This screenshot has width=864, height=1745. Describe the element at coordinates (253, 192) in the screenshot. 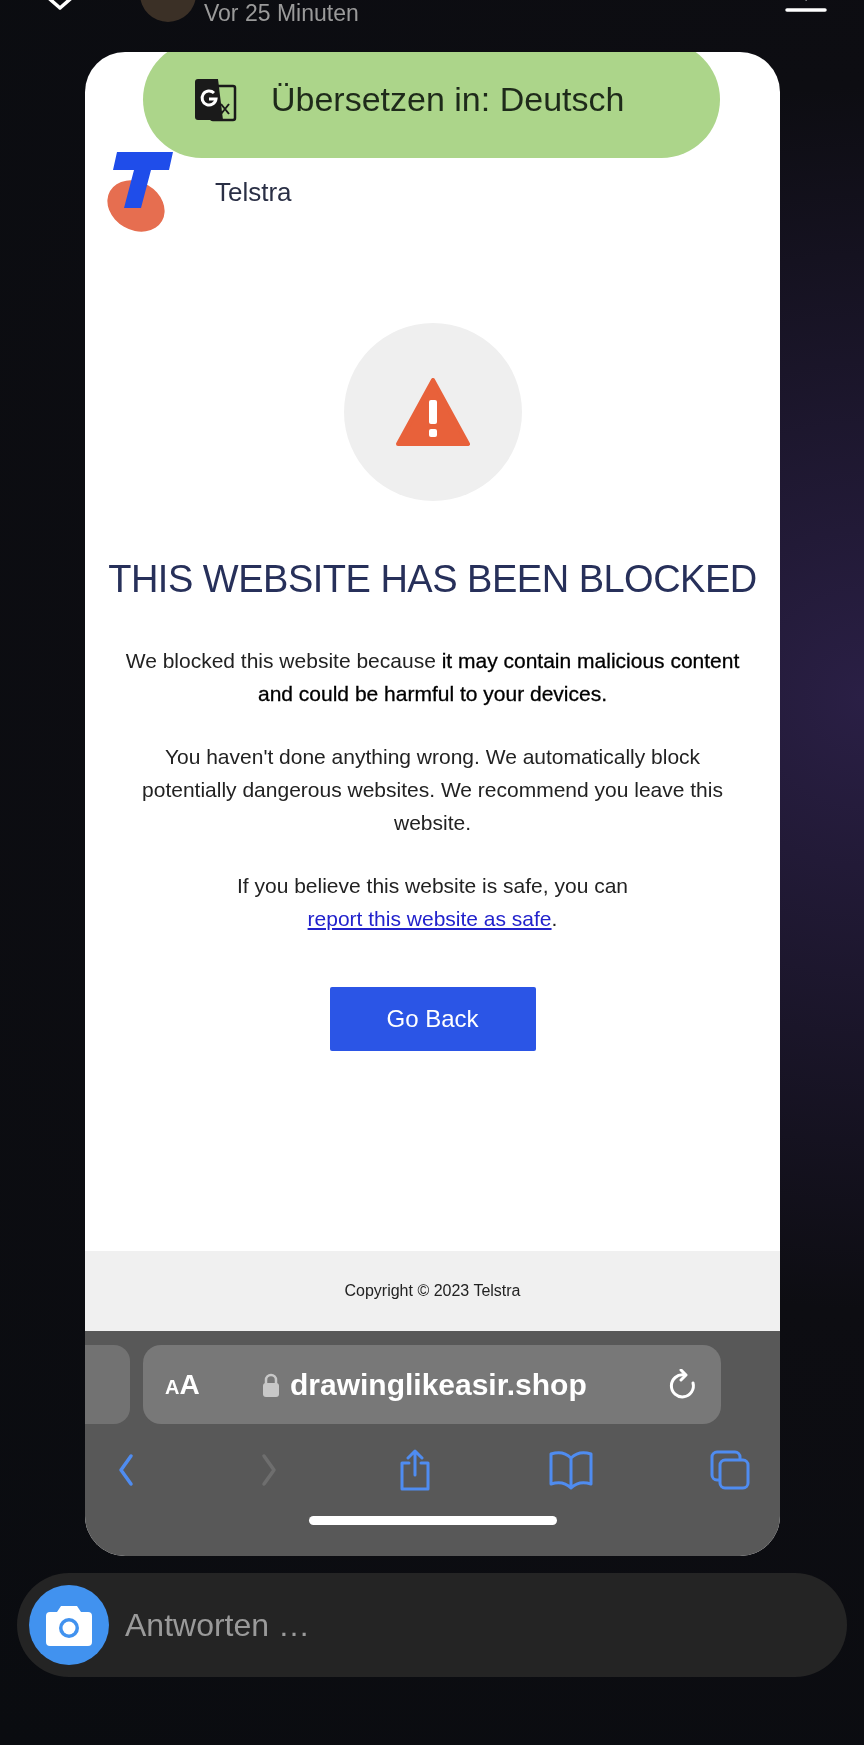

I see `brand-name: Telstra` at that location.